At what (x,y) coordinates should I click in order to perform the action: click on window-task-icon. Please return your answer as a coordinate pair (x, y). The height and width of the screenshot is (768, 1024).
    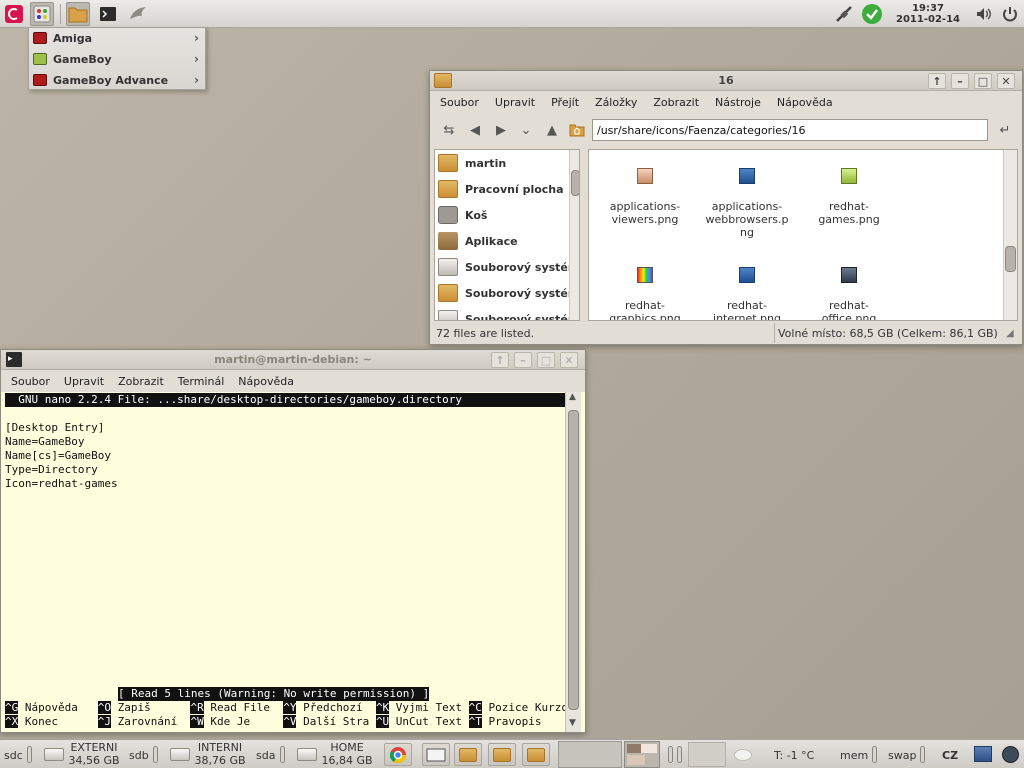
    Looking at the image, I should click on (436, 754).